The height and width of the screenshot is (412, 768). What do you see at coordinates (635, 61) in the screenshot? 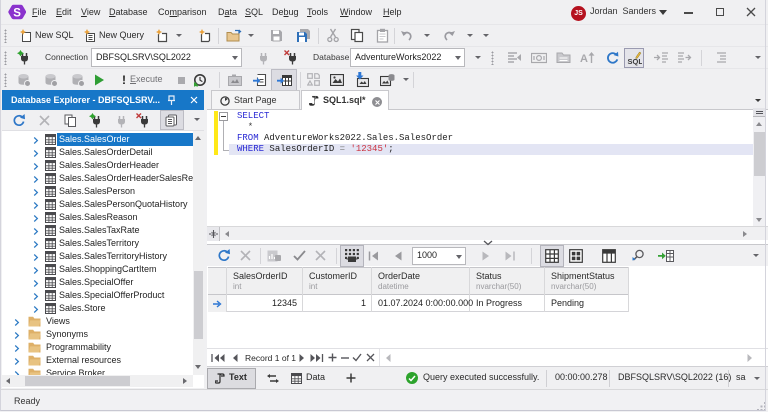
I see `svg-text: SQL` at bounding box center [635, 61].